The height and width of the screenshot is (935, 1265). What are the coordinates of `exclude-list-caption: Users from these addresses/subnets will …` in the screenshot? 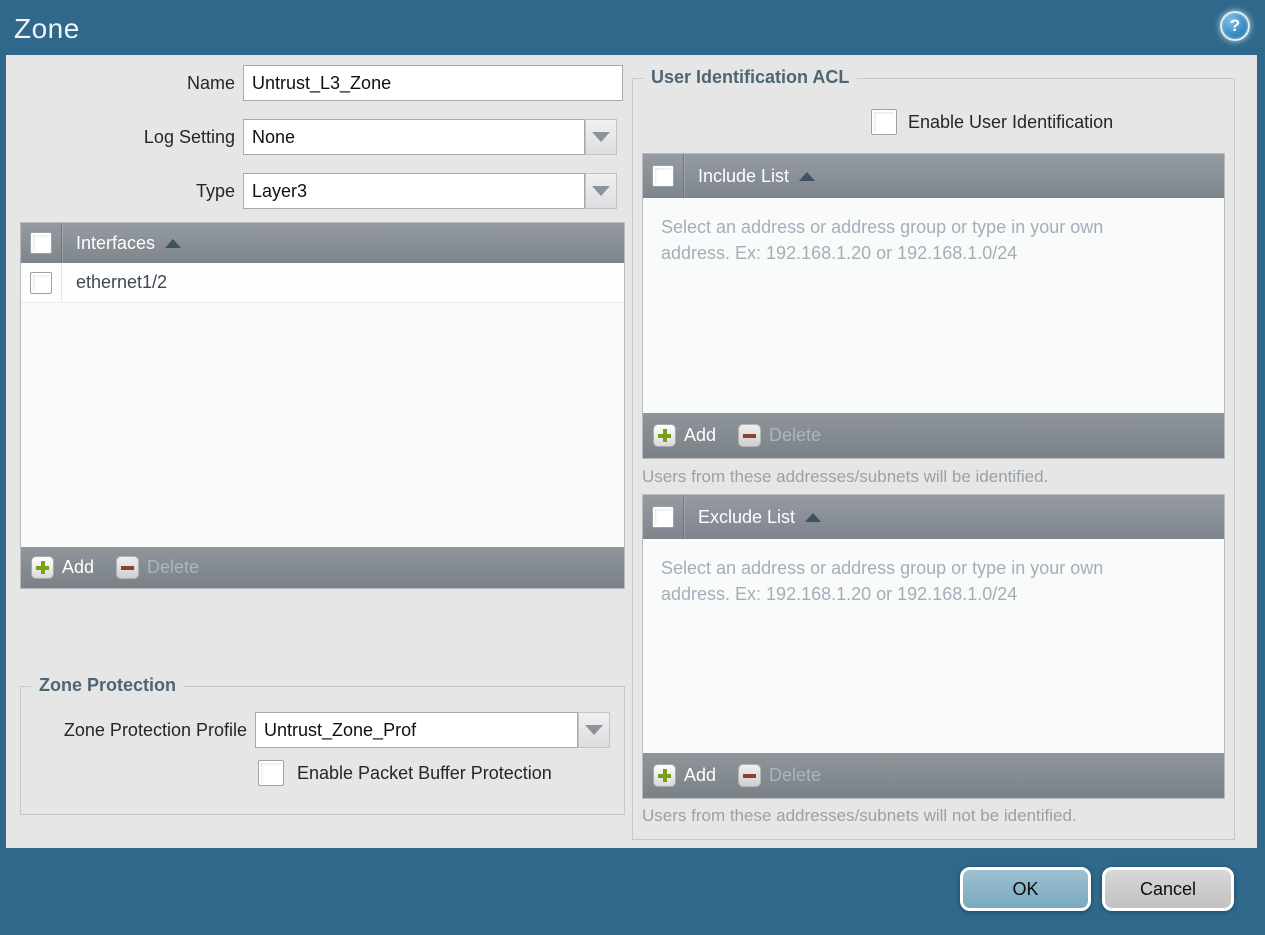 It's located at (859, 815).